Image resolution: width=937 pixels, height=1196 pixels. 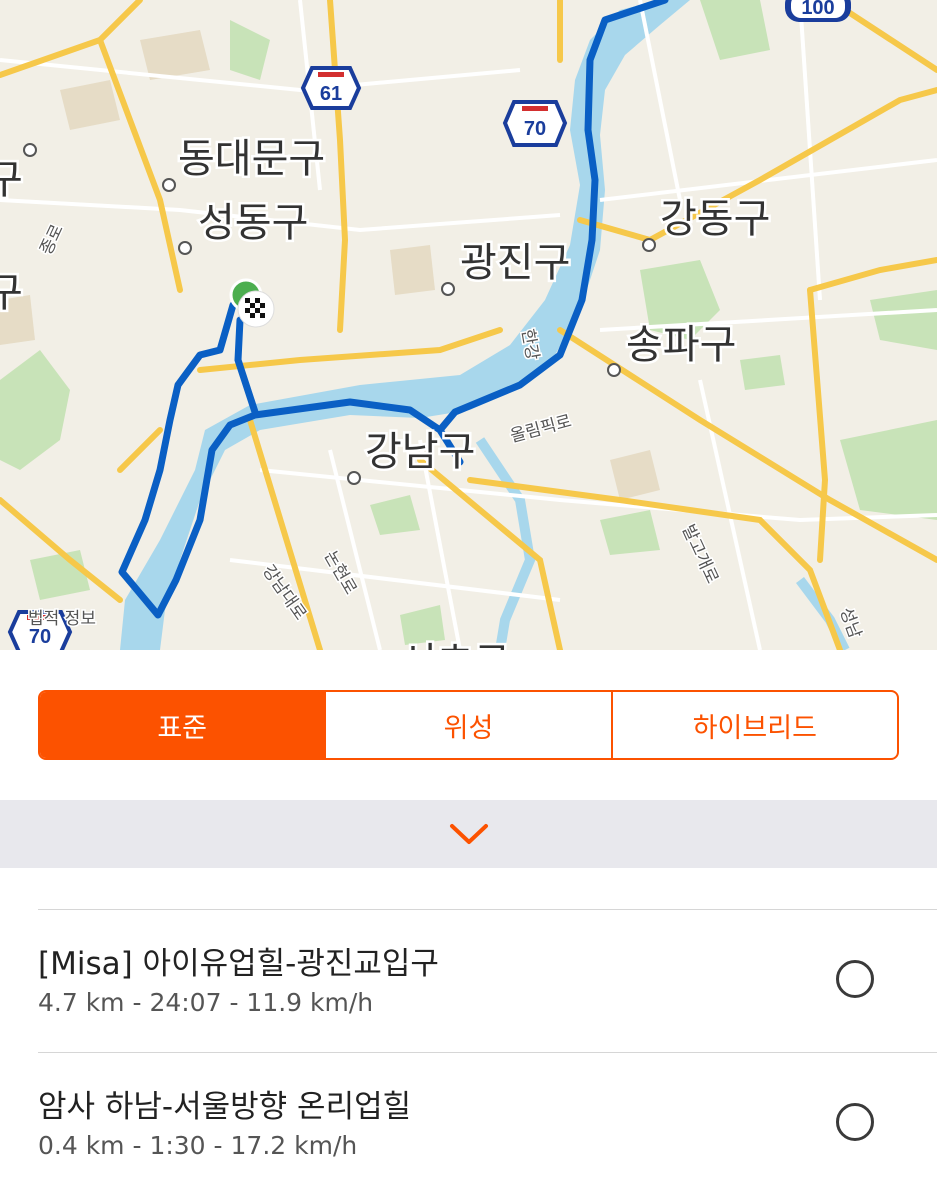 I want to click on collapse-panel-button, so click(x=468, y=834).